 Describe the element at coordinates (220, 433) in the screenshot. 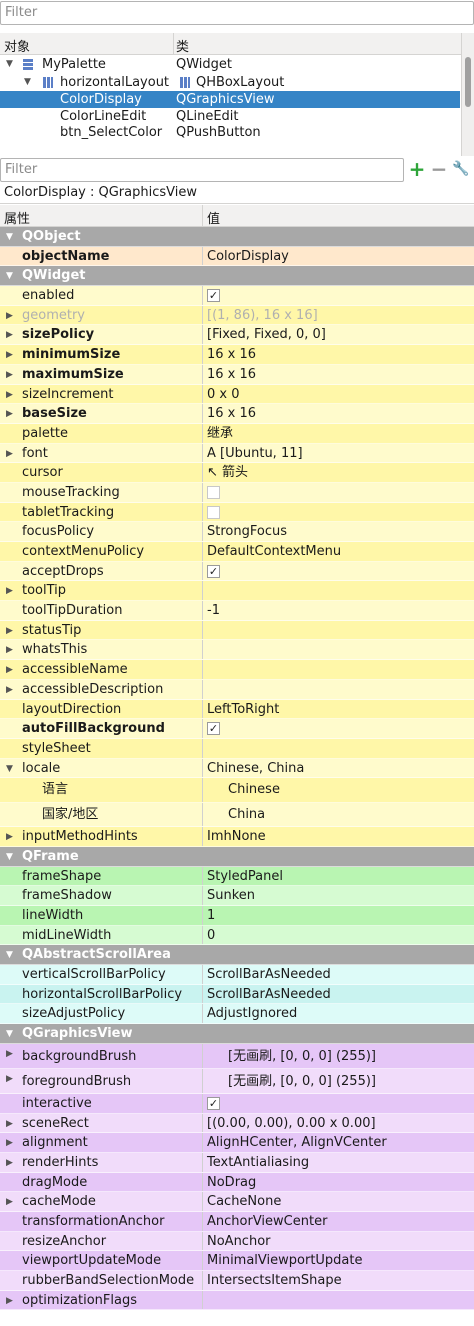

I see `property-value: 继承` at that location.